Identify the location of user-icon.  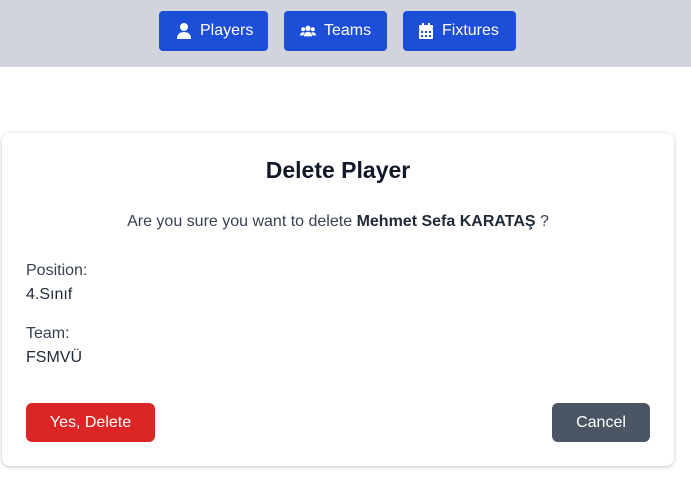
(184, 31).